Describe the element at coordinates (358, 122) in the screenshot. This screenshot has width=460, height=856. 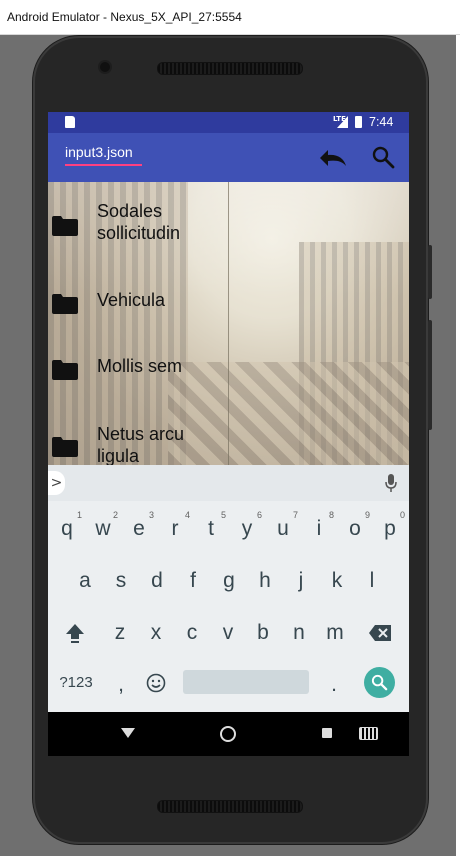
I see `battery-icon` at that location.